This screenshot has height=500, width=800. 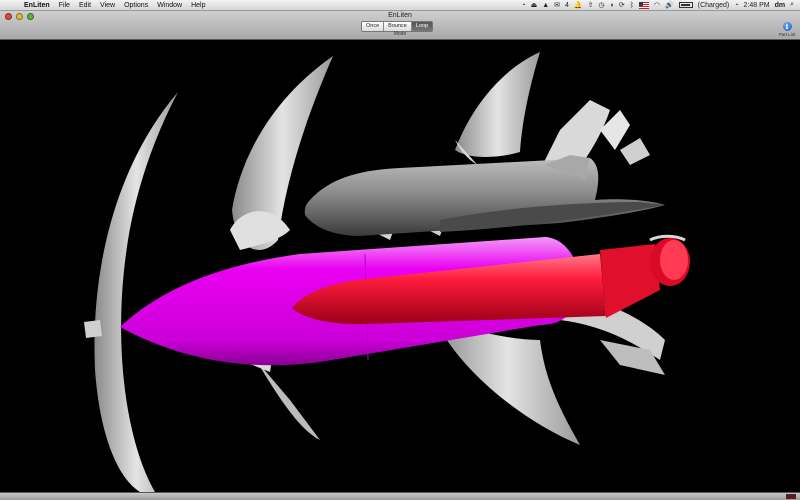 What do you see at coordinates (669, 5) in the screenshot?
I see `speaker-icon: 🔊` at bounding box center [669, 5].